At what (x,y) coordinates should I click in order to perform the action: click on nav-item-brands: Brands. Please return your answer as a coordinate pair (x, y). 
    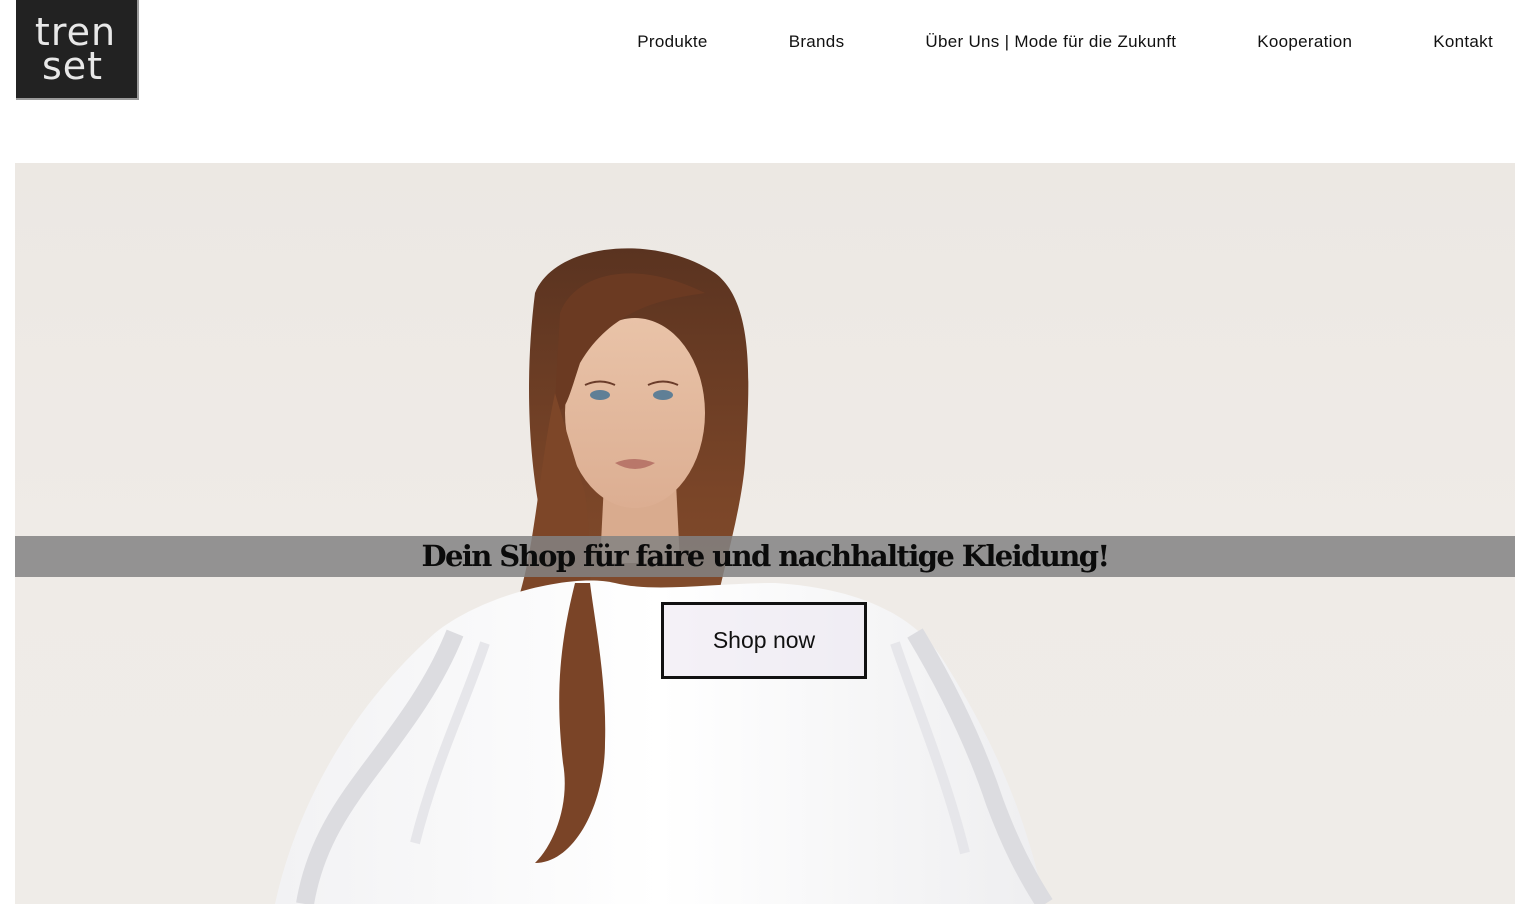
    Looking at the image, I should click on (817, 42).